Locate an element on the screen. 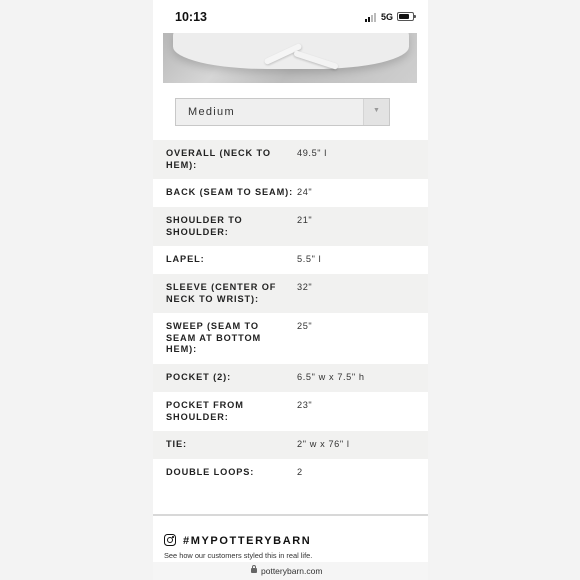 Image resolution: width=580 pixels, height=580 pixels. network-label: 5G is located at coordinates (387, 17).